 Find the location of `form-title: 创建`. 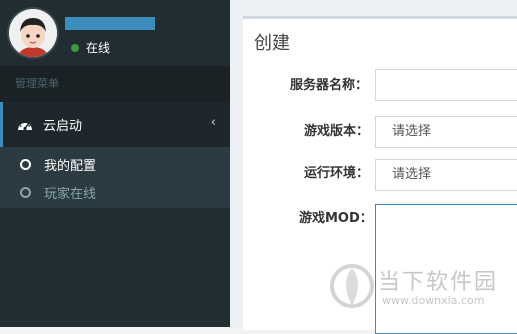

form-title: 创建 is located at coordinates (272, 43).